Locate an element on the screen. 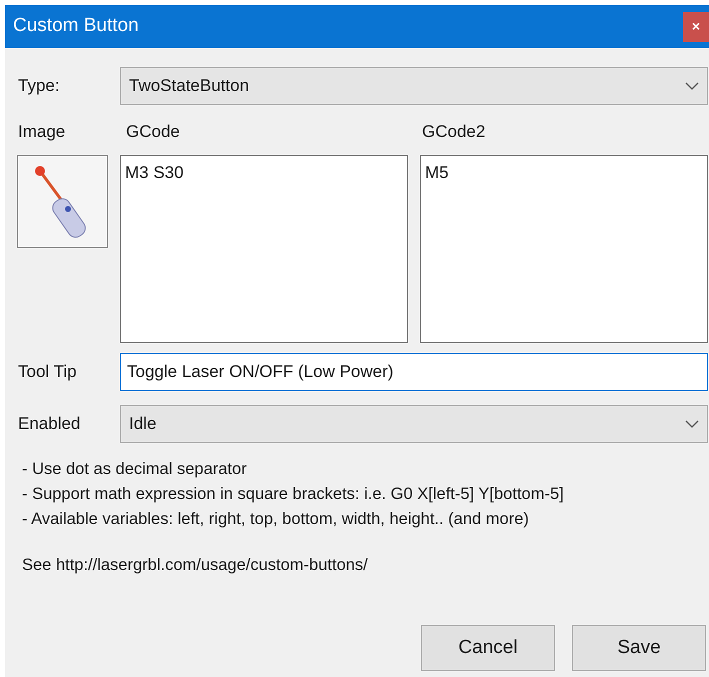 This screenshot has height=677, width=709. gcode-label: GCode is located at coordinates (153, 132).